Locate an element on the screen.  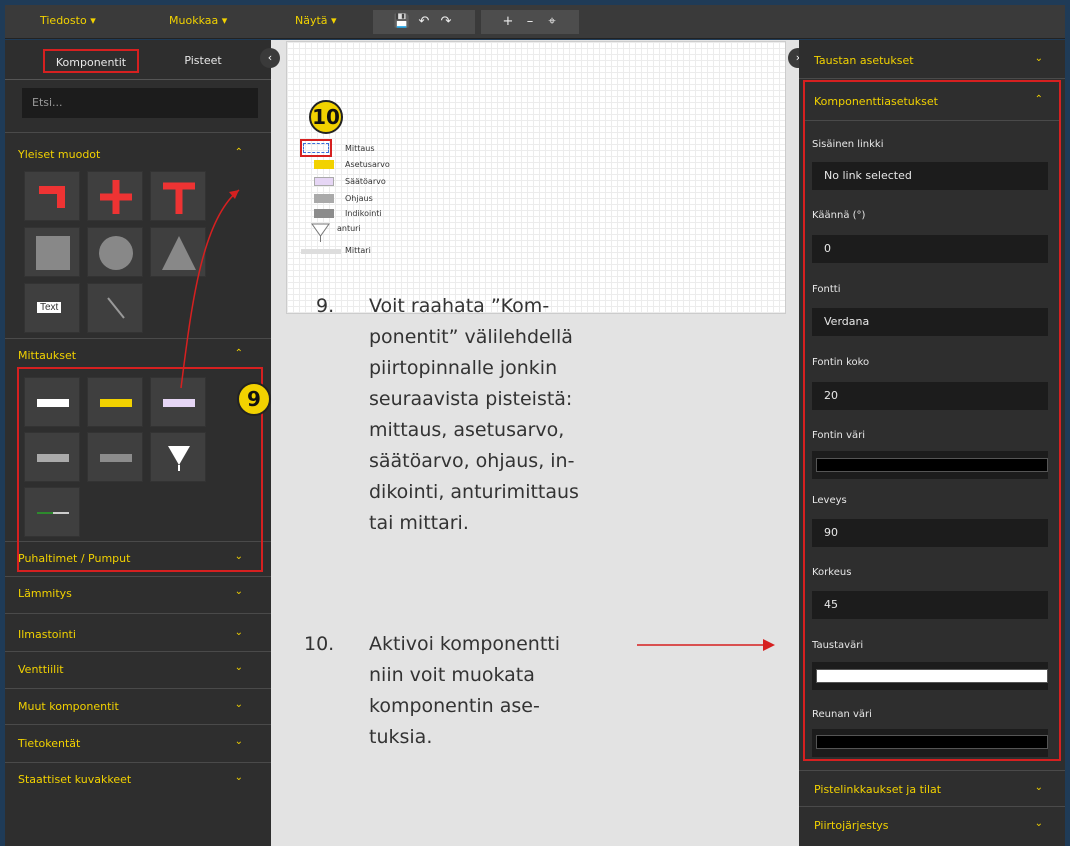
rotate-field: 0 is located at coordinates (930, 249).